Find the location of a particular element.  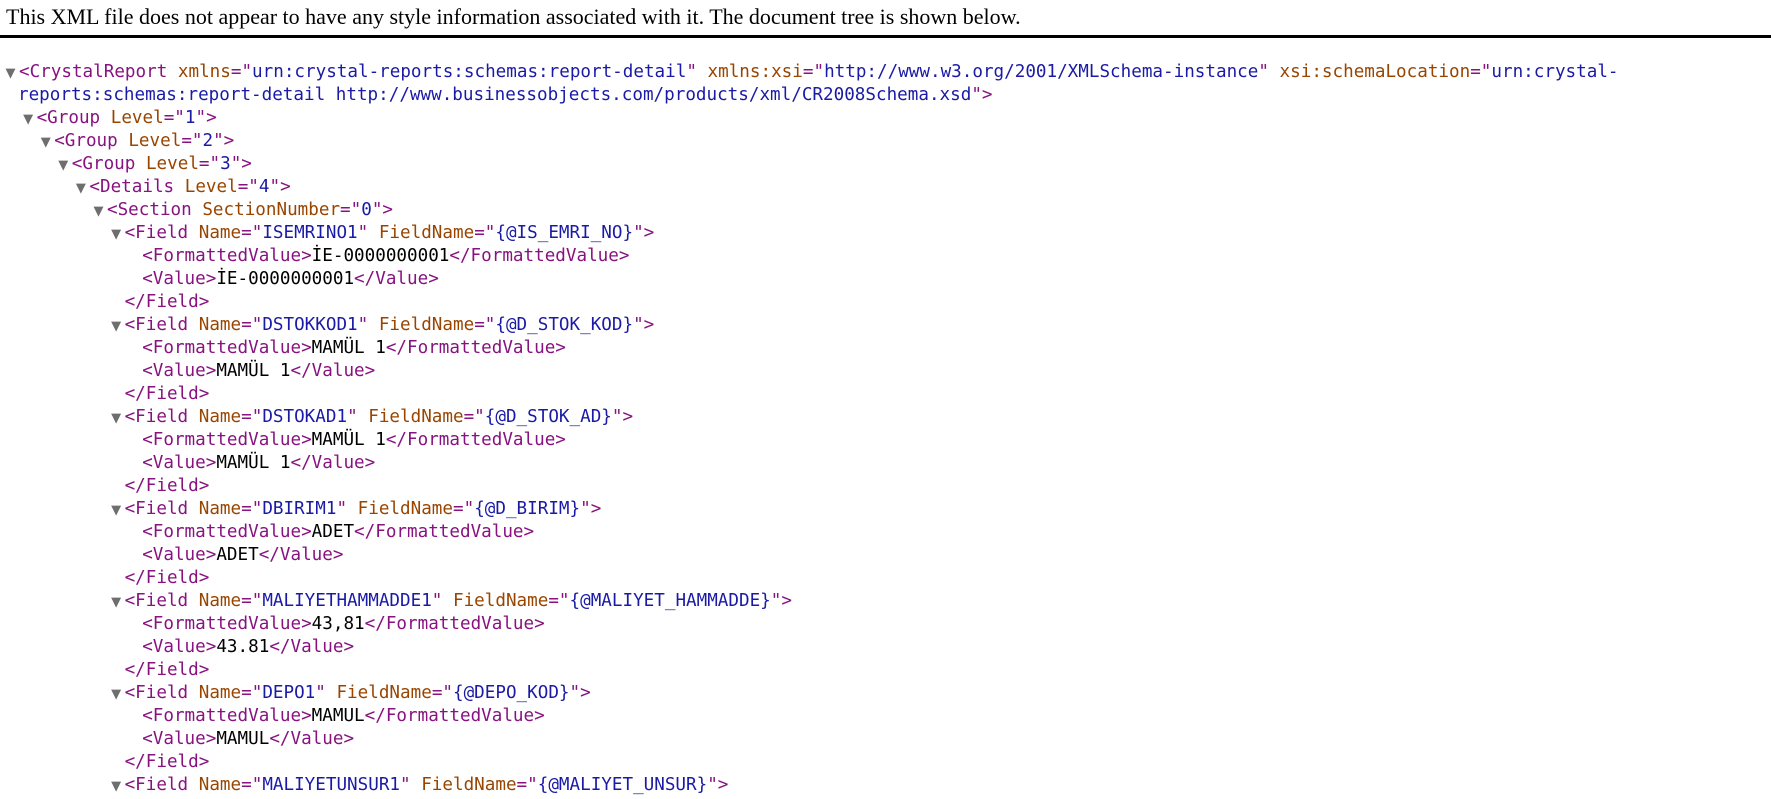

xml-line: <FormattedValue>MAMÜL 1</FormattedValue> is located at coordinates (885, 348).